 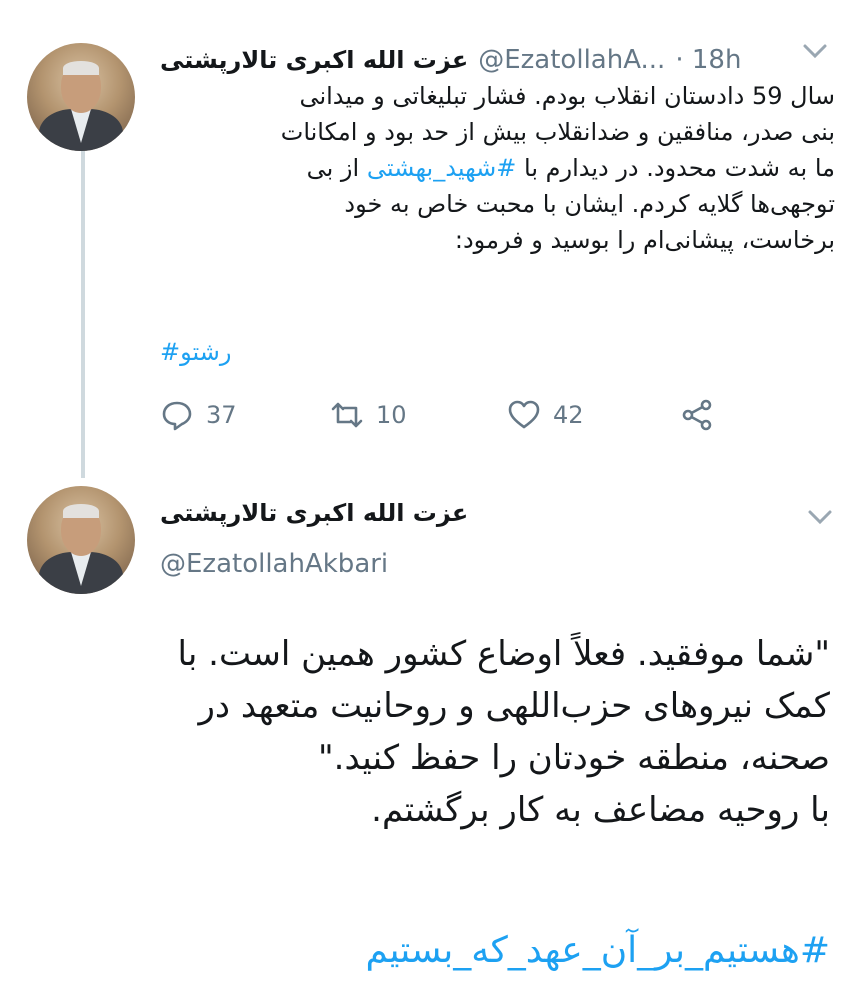 I want to click on share-button, so click(x=697, y=415).